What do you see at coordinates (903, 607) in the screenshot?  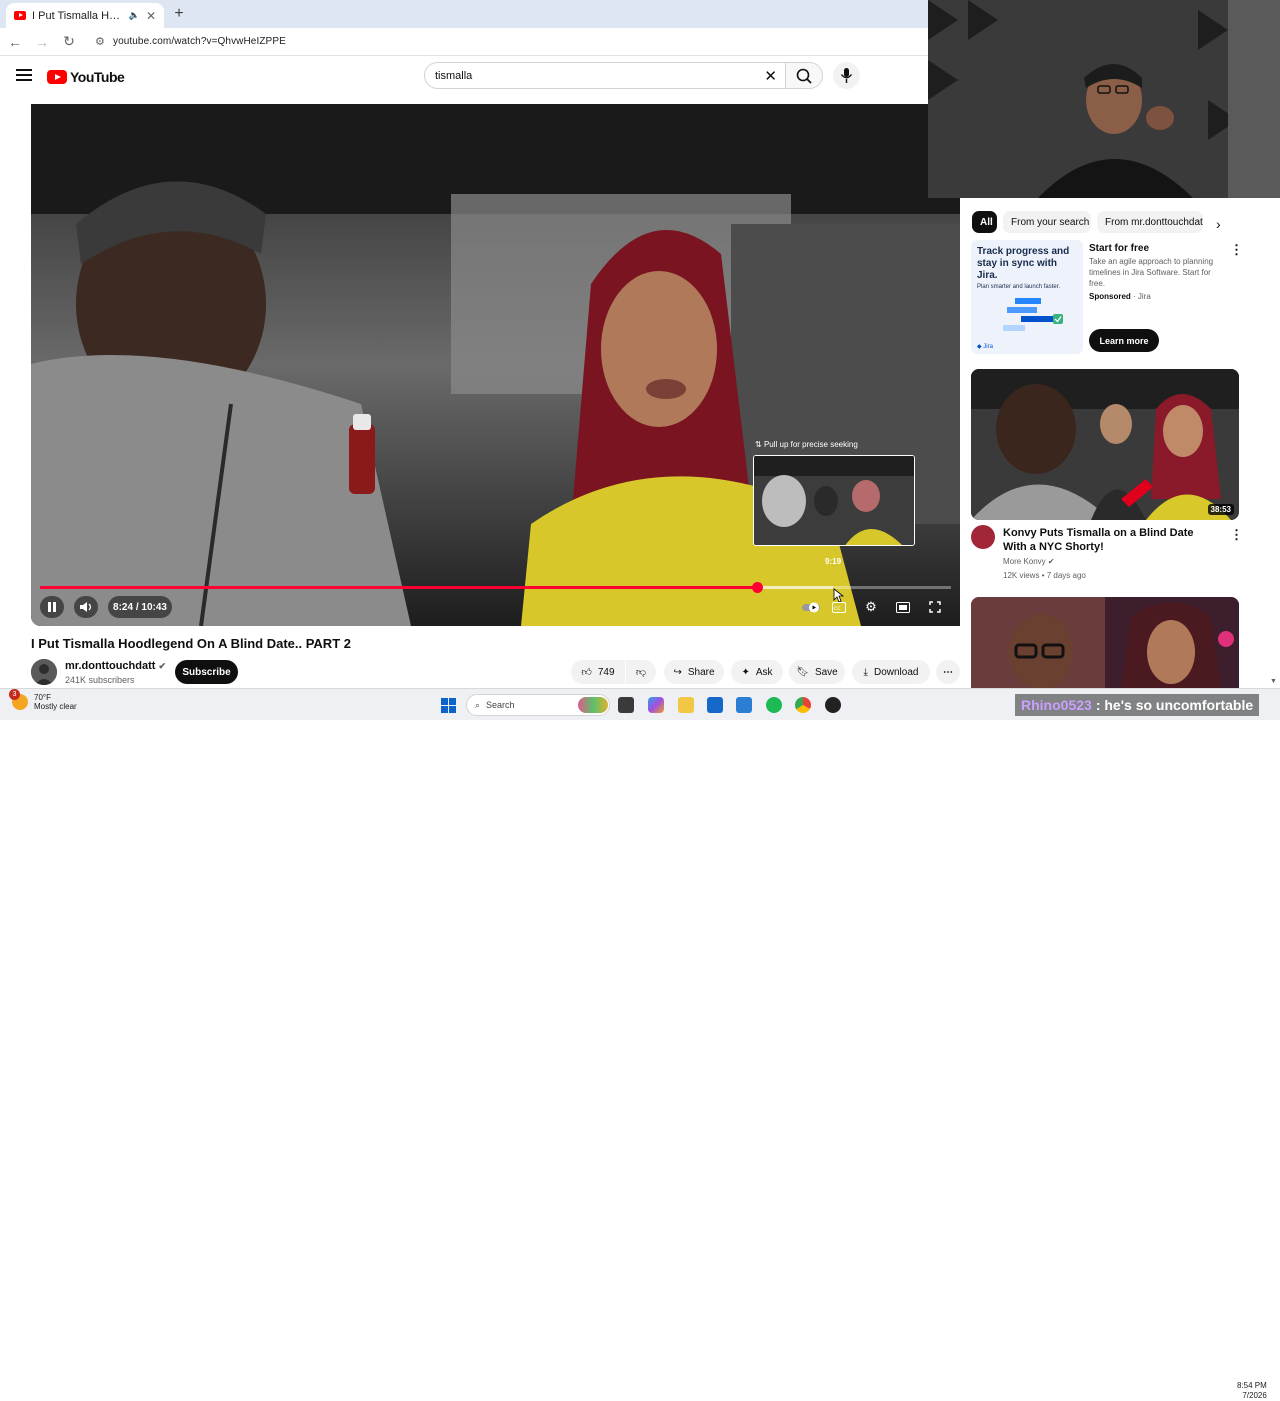 I see `theater-mode-button` at bounding box center [903, 607].